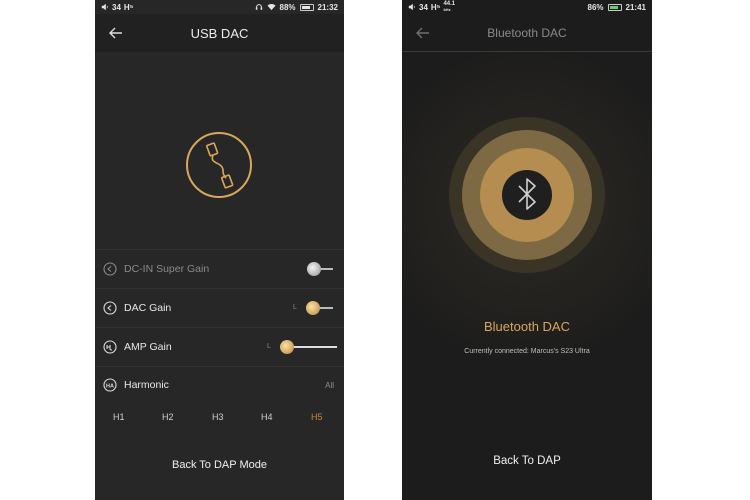 This screenshot has height=500, width=750. What do you see at coordinates (119, 417) in the screenshot?
I see `harmonic-option-h1: H1` at bounding box center [119, 417].